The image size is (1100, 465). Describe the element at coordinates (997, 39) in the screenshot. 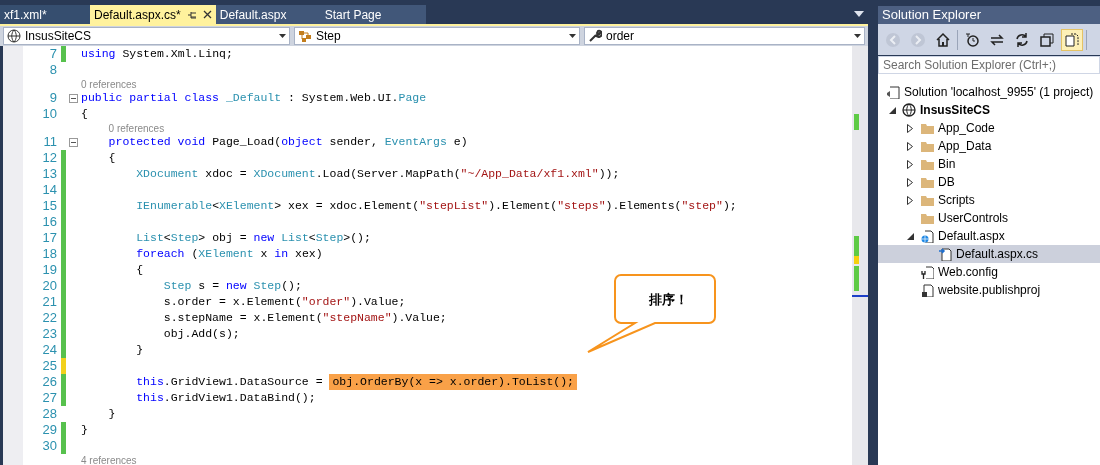

I see `sync-icon` at that location.